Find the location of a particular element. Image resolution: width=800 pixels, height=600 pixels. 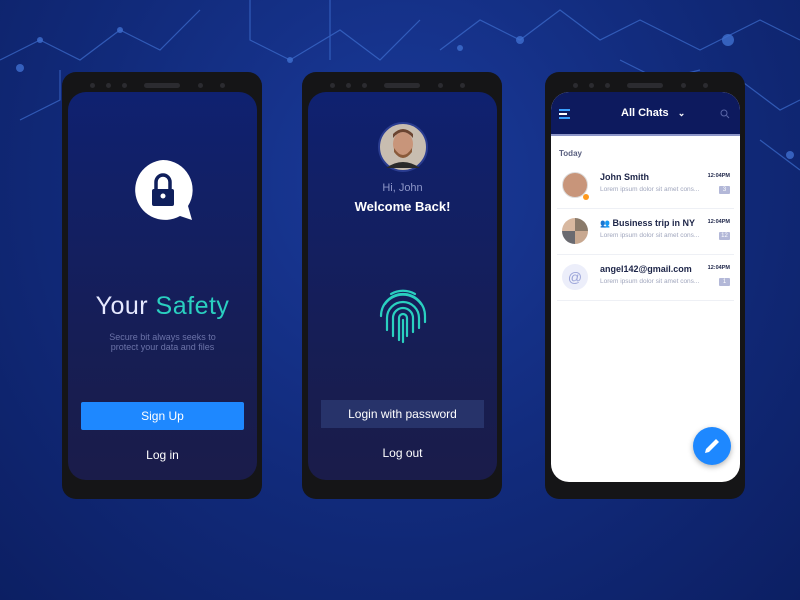

avatar is located at coordinates (402, 149).